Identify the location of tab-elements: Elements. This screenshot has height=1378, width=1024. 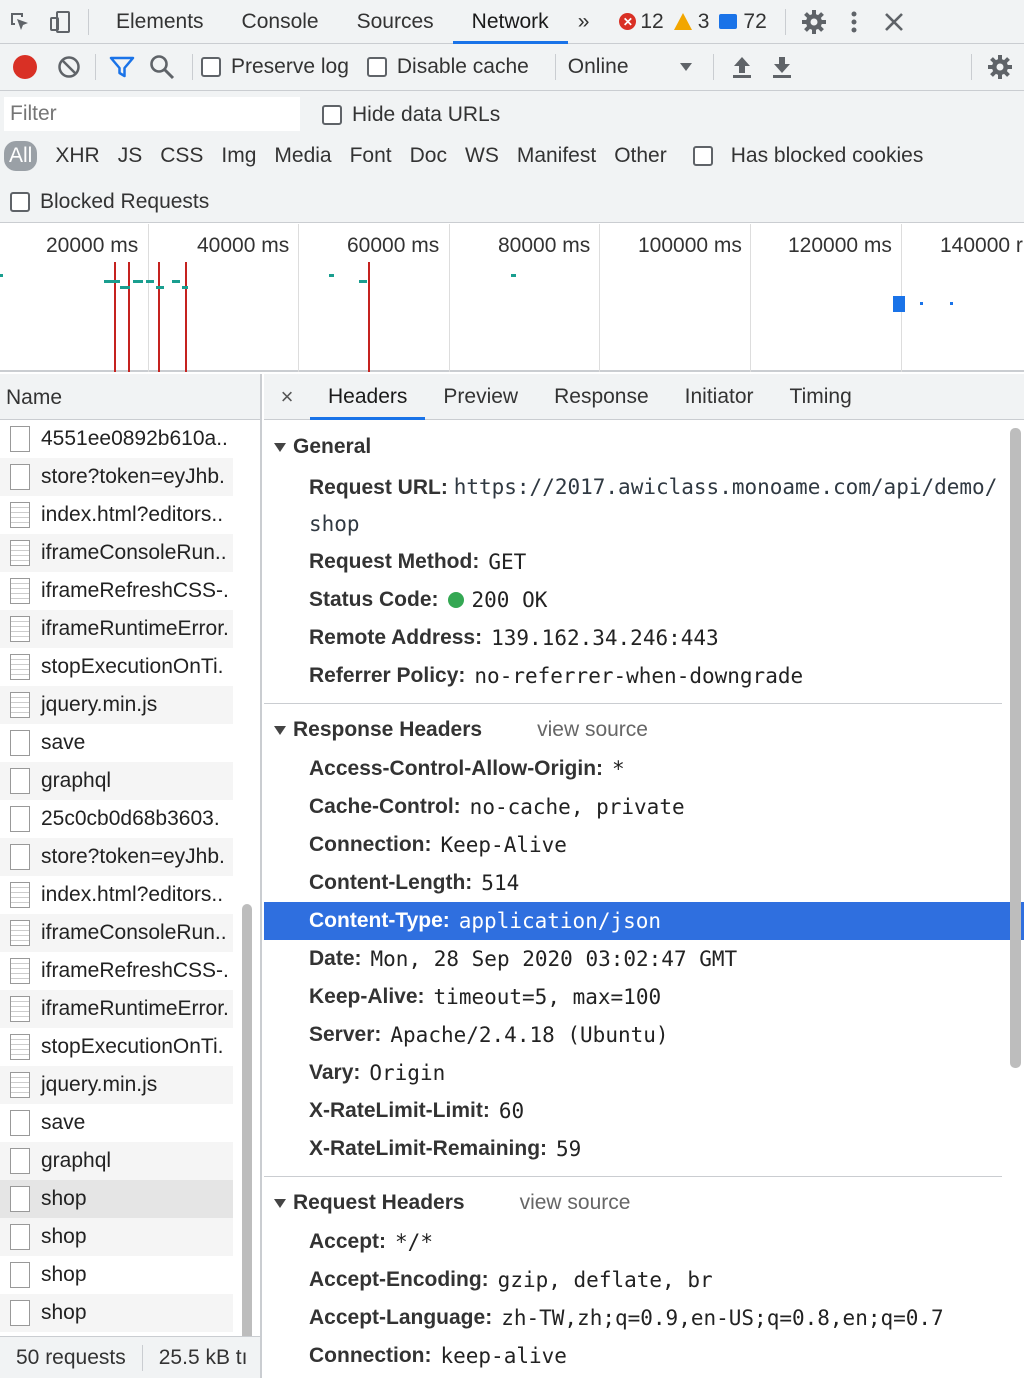
(160, 22).